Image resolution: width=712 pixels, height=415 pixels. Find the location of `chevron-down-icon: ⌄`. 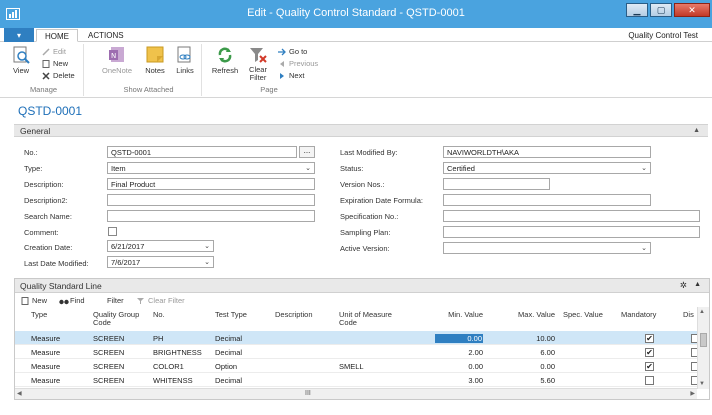

chevron-down-icon: ⌄ is located at coordinates (308, 168).